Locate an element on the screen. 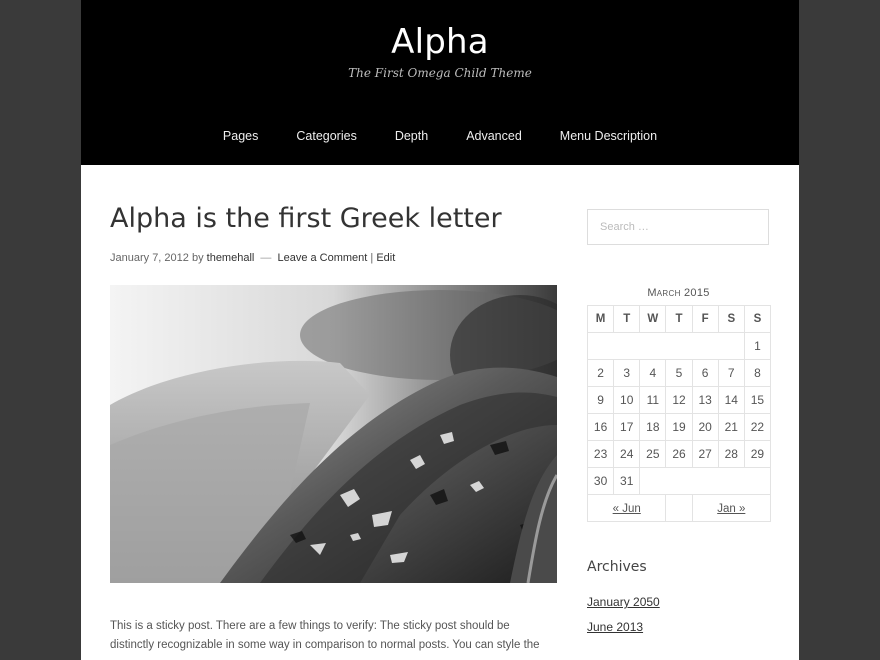 This screenshot has width=880, height=660. post-by: by is located at coordinates (197, 258).